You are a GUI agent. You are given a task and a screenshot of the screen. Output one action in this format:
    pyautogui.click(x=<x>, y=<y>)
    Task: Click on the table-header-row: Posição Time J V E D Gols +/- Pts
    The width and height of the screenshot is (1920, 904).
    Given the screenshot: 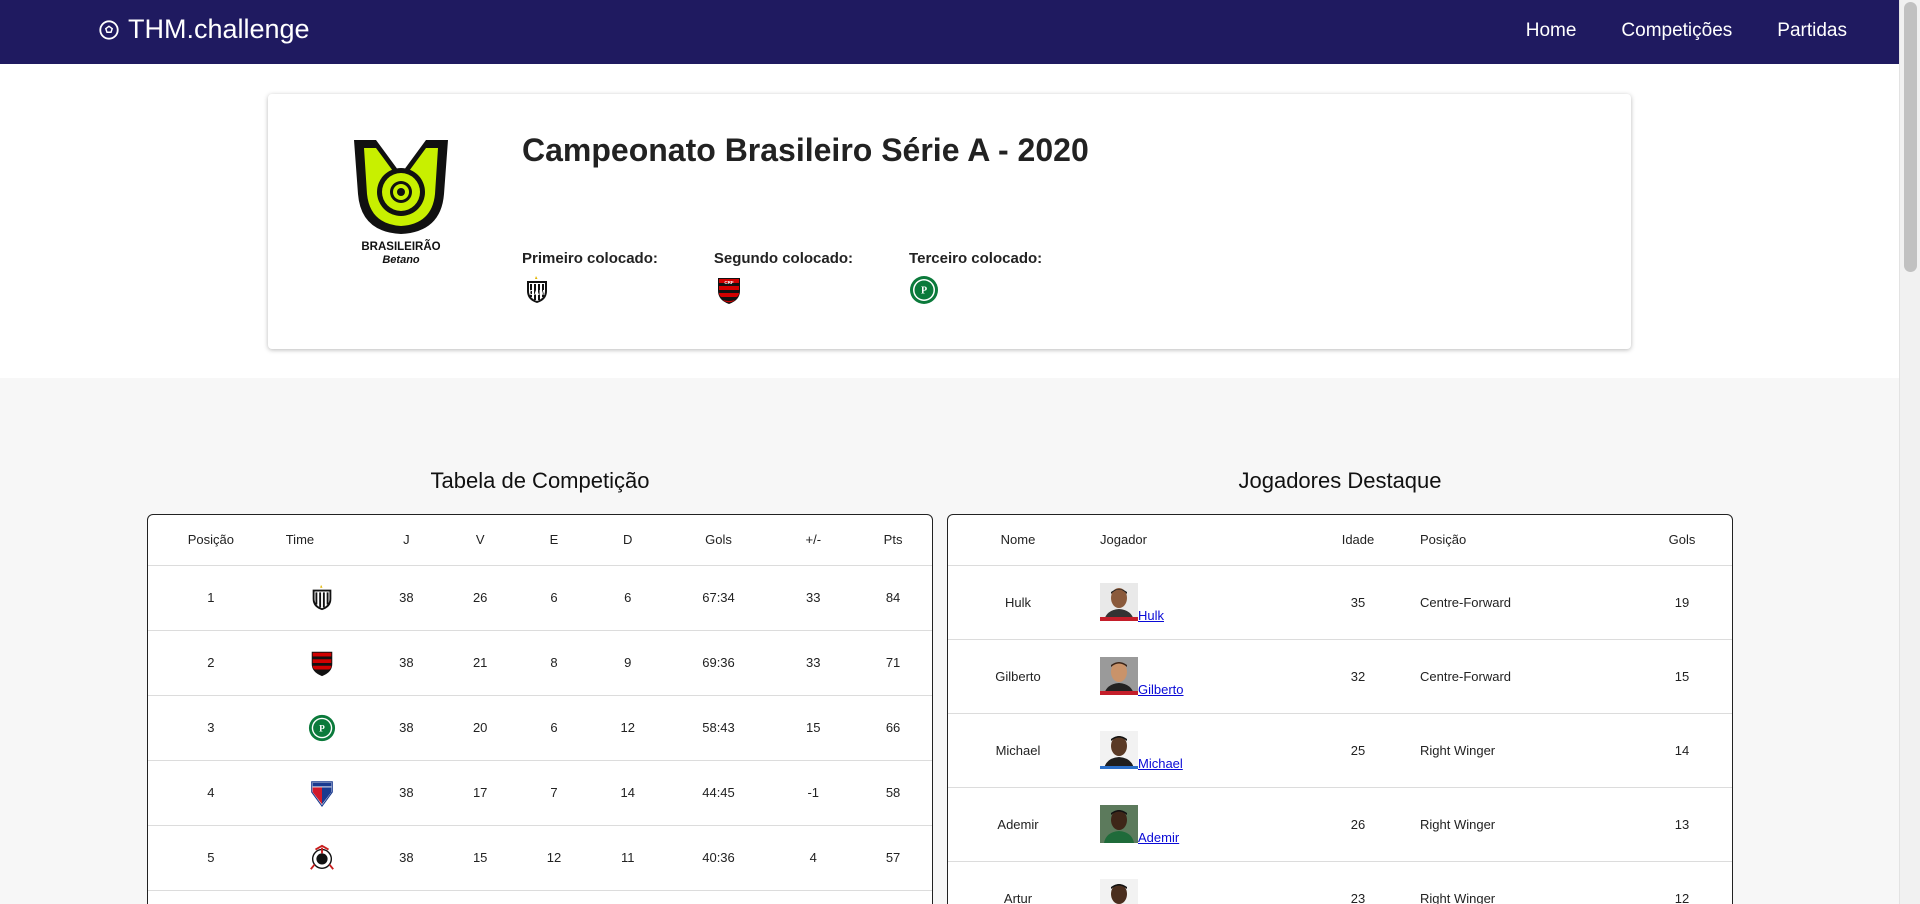 What is the action you would take?
    pyautogui.click(x=540, y=540)
    